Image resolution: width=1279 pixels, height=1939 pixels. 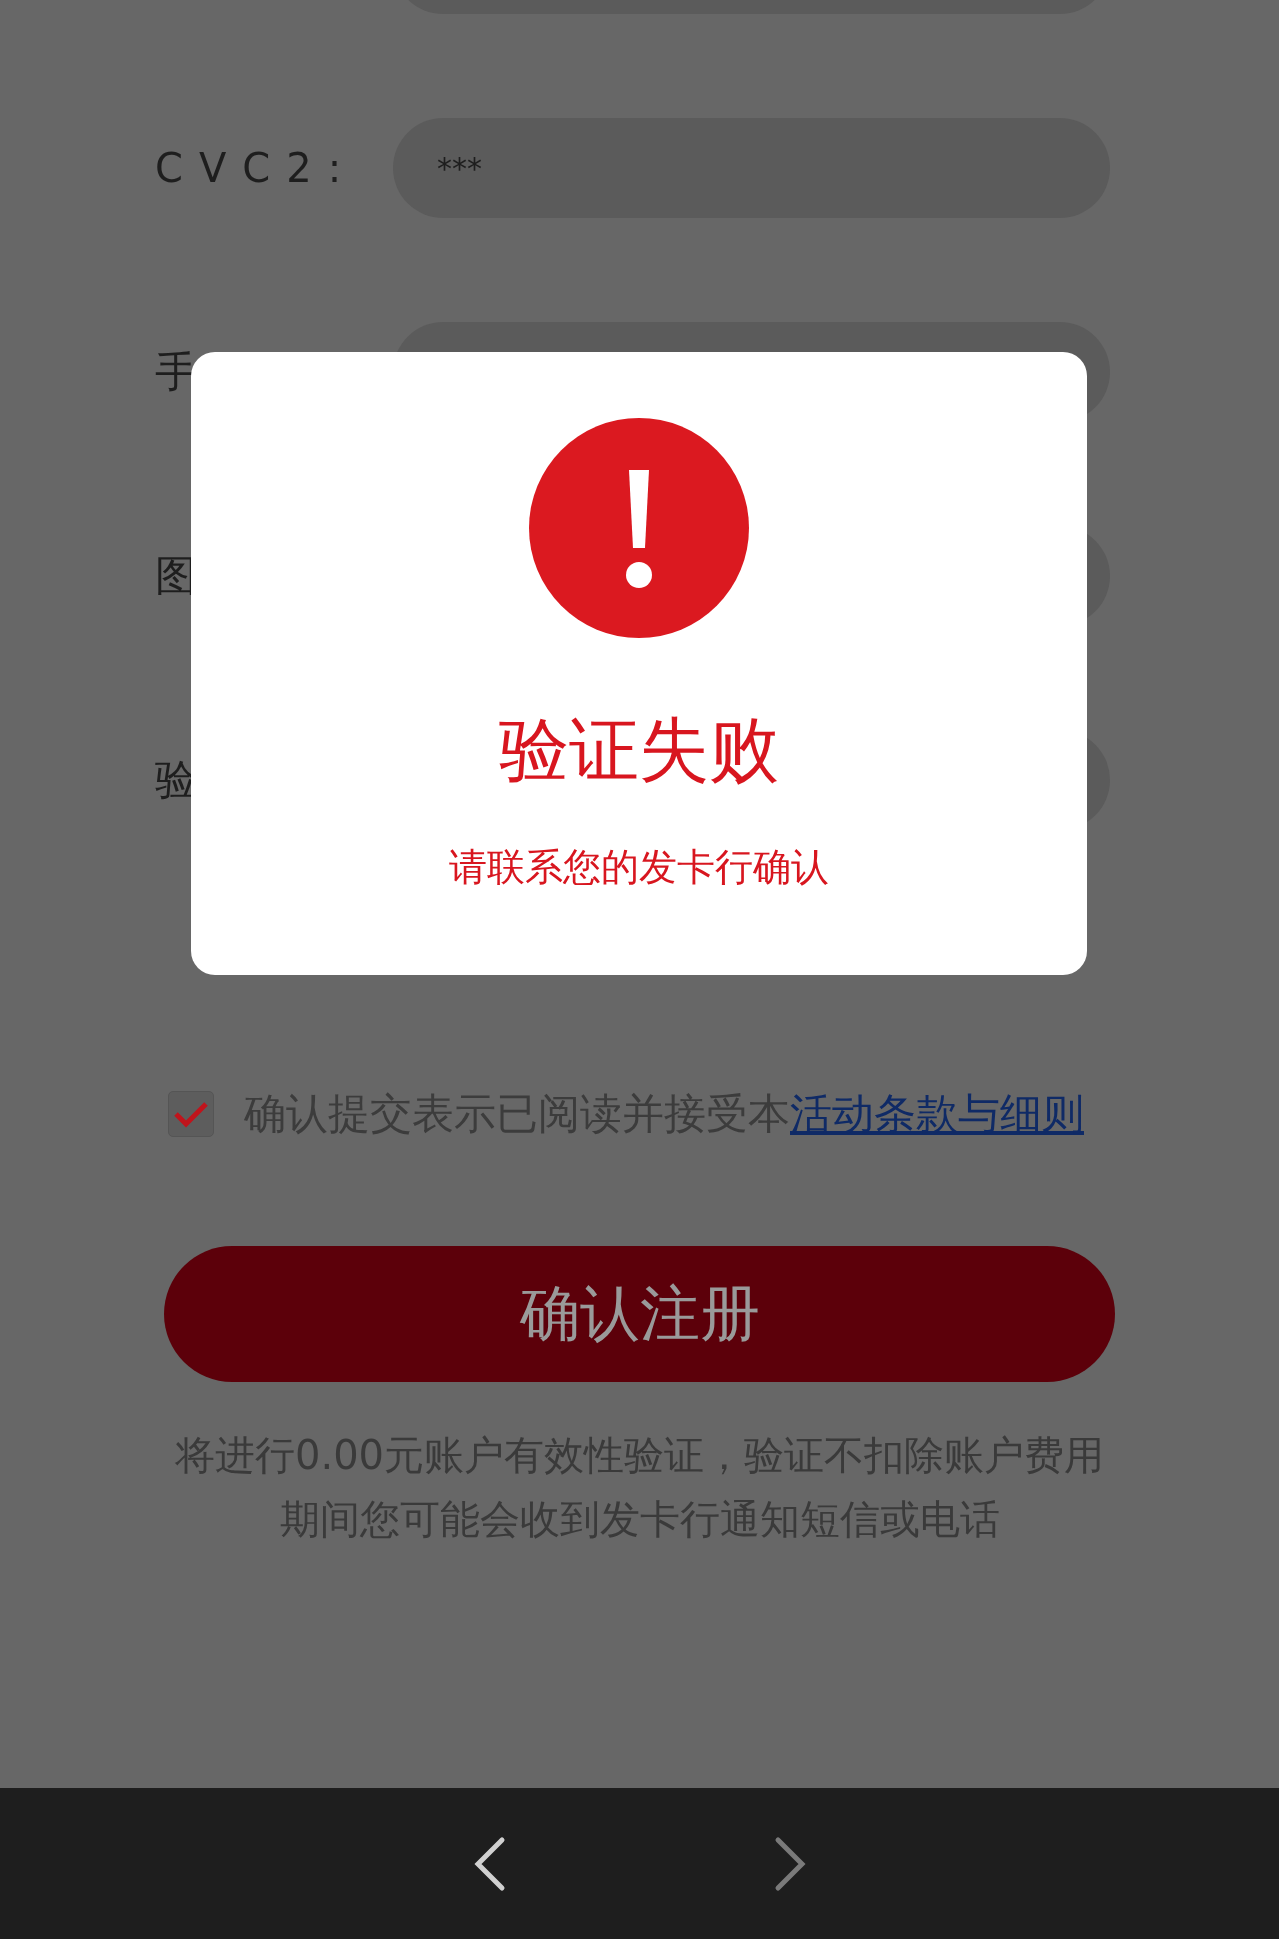 What do you see at coordinates (176, 372) in the screenshot?
I see `field-label: 手` at bounding box center [176, 372].